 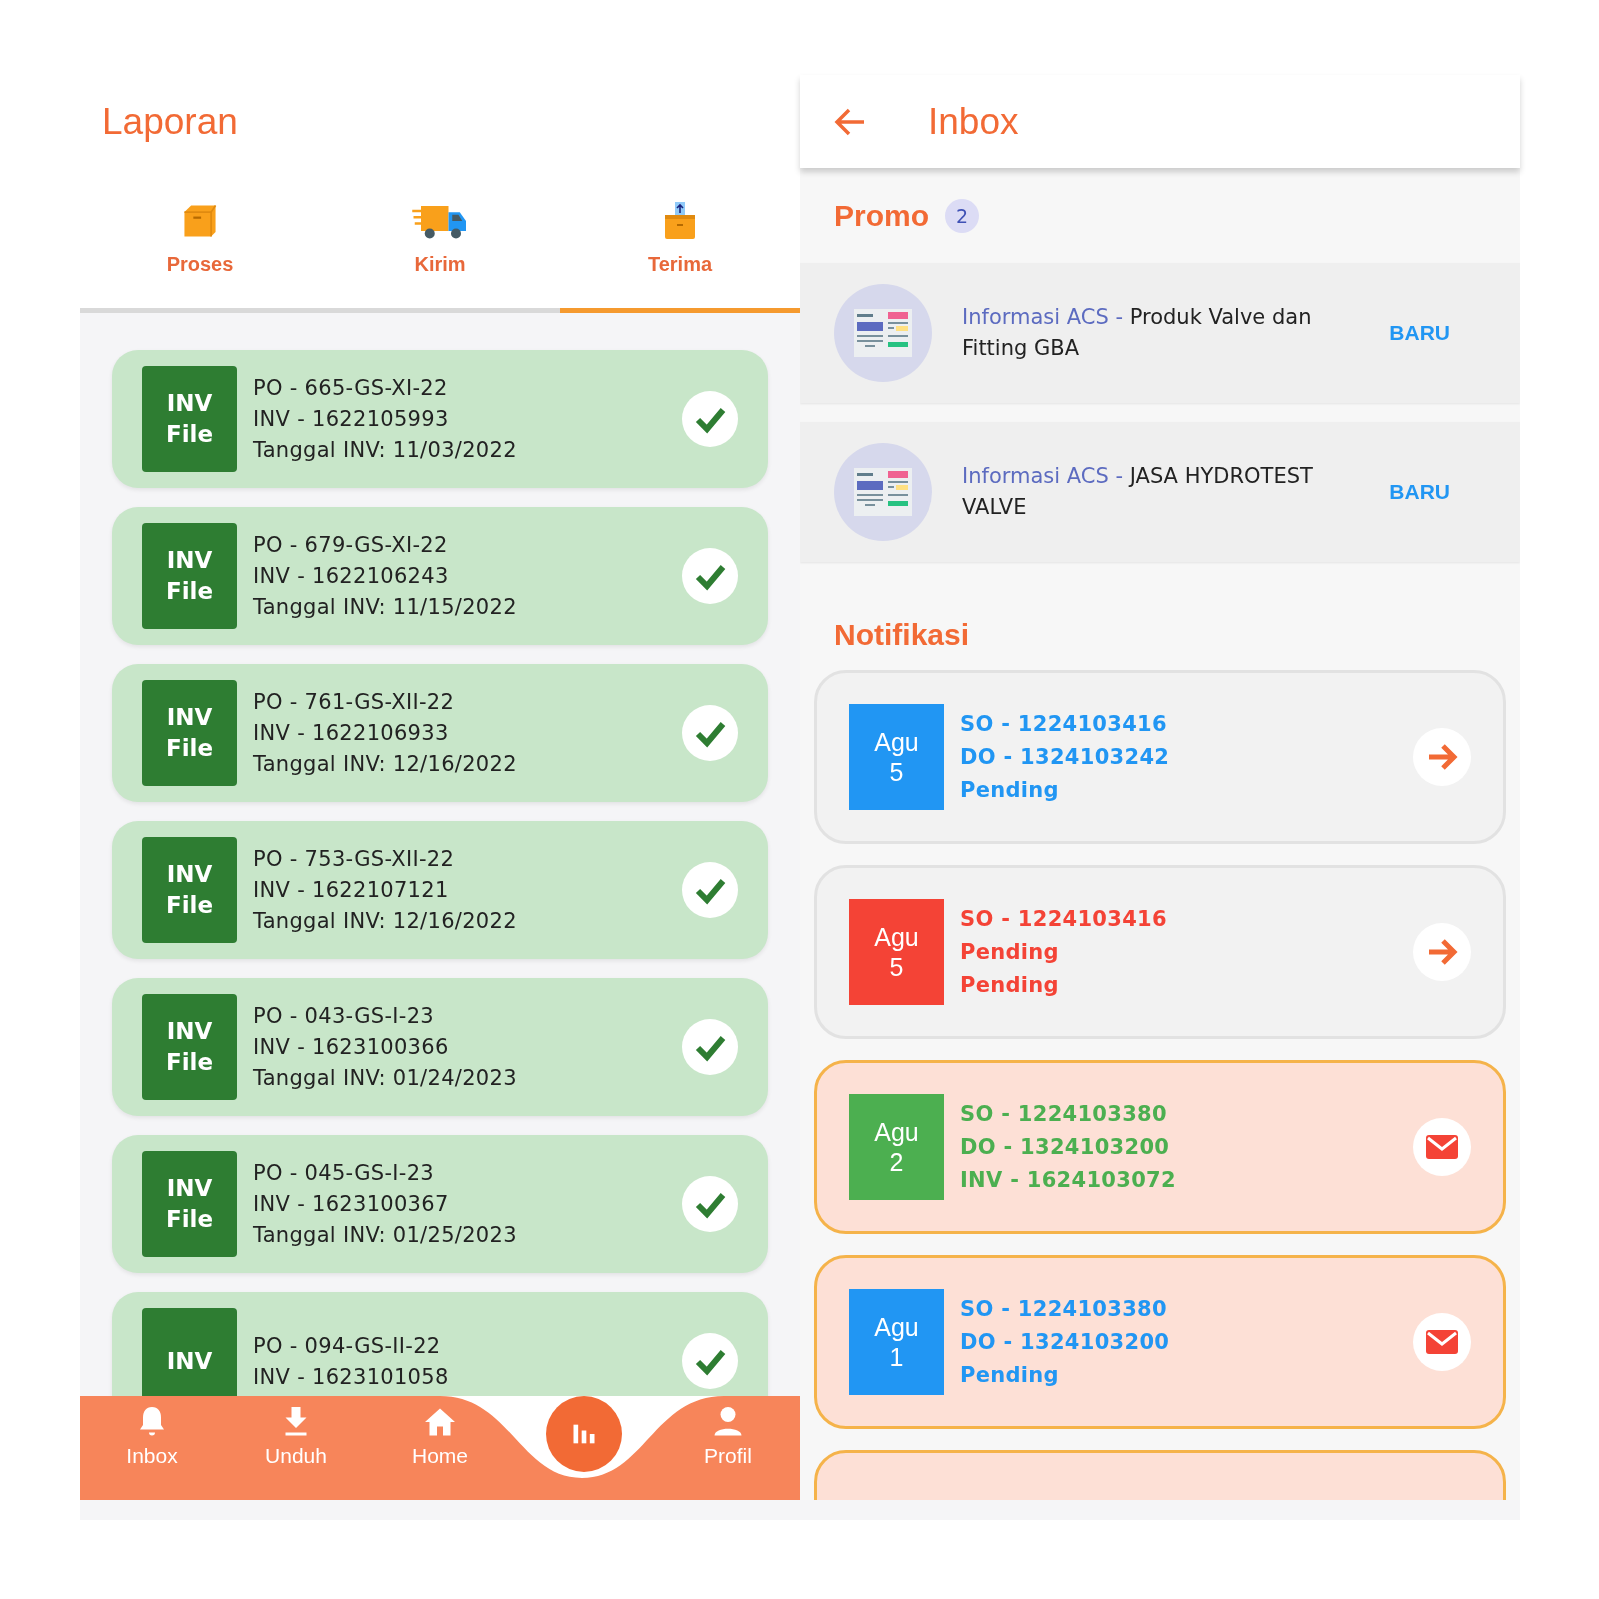 What do you see at coordinates (973, 121) in the screenshot?
I see `page-title: Inbox` at bounding box center [973, 121].